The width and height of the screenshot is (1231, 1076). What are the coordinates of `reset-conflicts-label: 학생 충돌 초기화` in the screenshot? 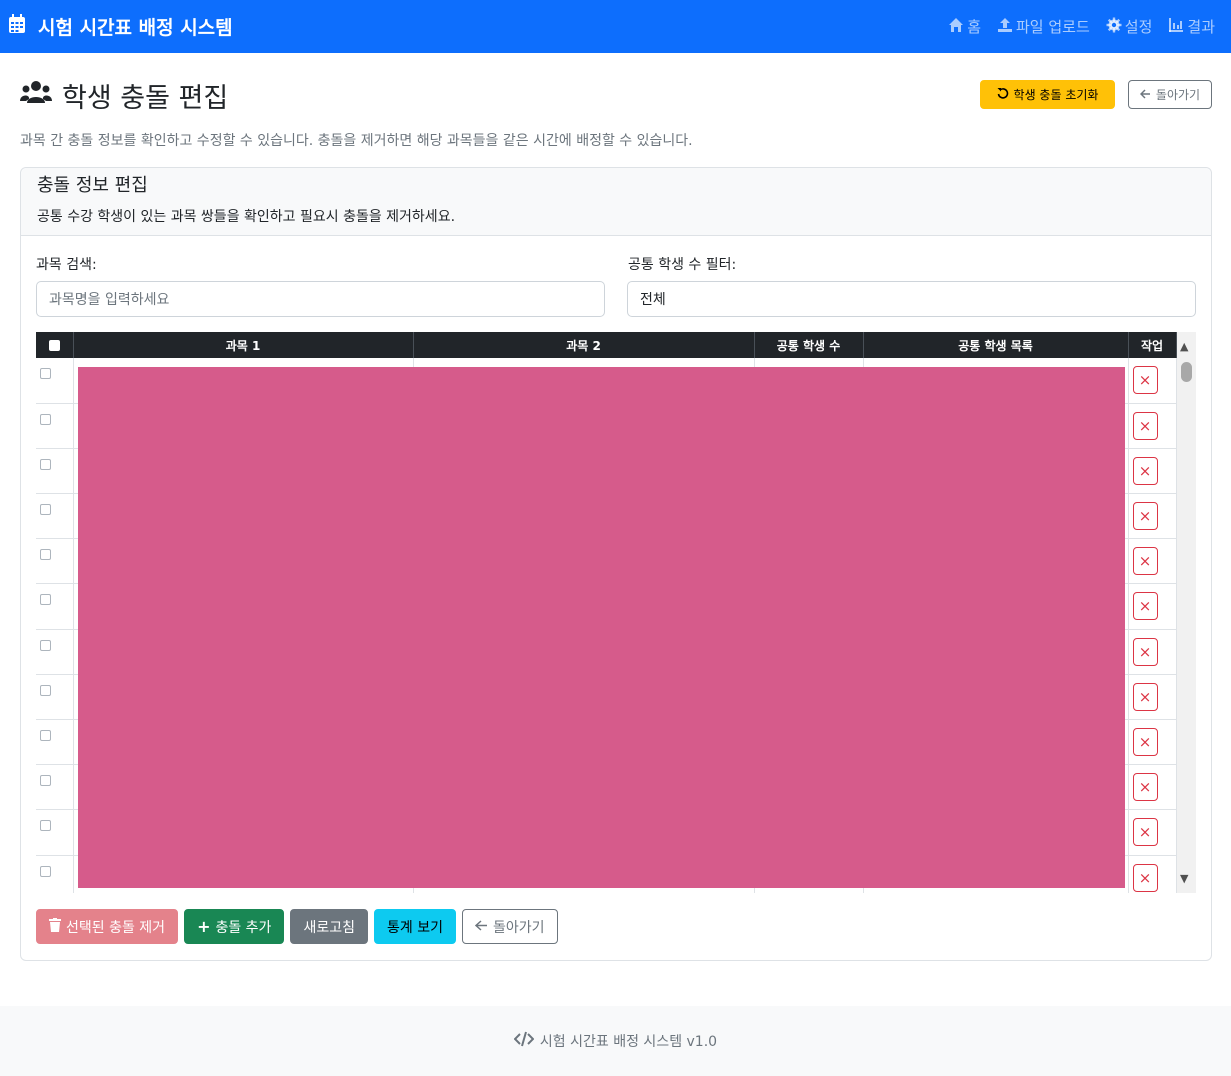 It's located at (1056, 95).